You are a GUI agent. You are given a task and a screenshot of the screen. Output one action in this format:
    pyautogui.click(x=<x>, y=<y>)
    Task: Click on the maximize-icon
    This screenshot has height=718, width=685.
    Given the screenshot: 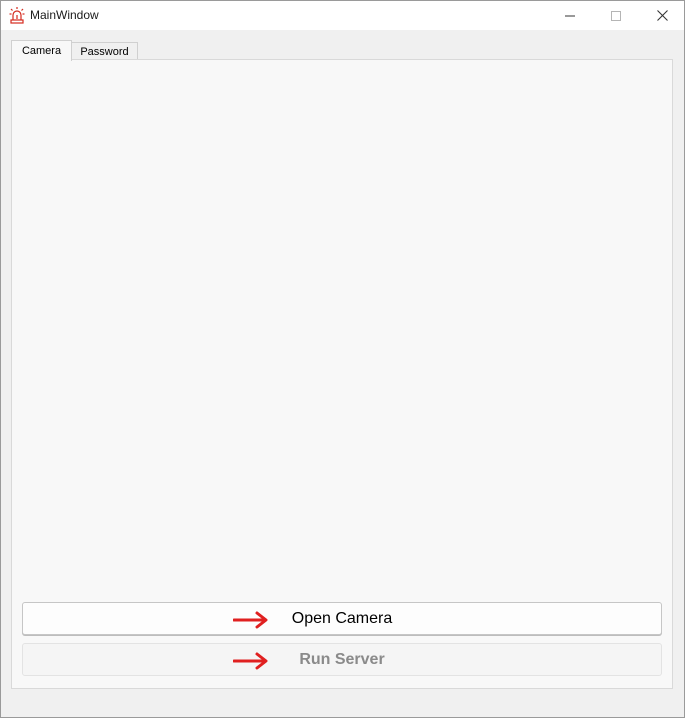 What is the action you would take?
    pyautogui.click(x=616, y=15)
    